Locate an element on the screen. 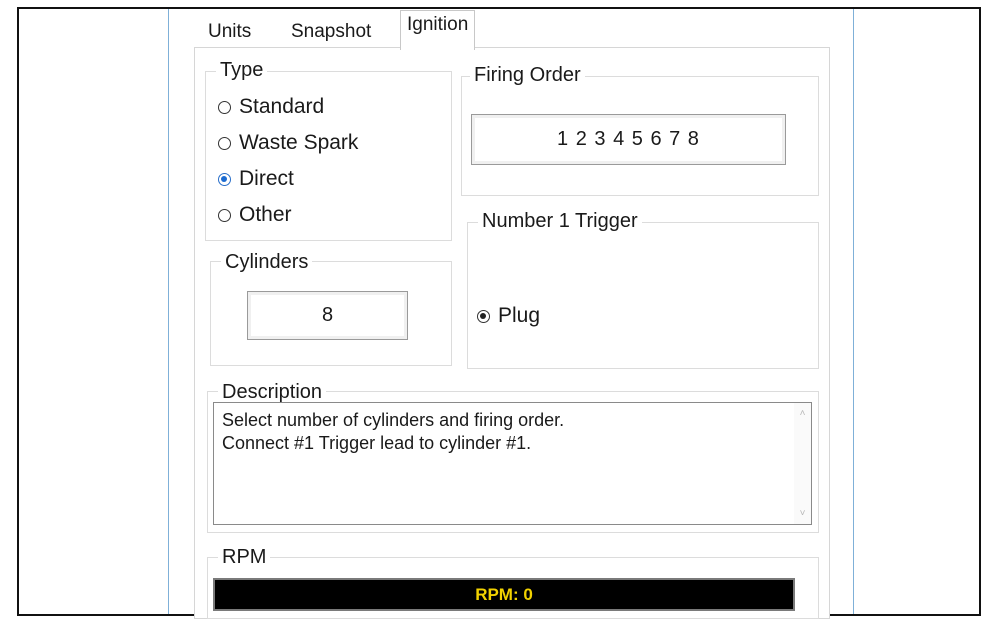 The image size is (1001, 623). rpm-group: RPM RPM: 0 is located at coordinates (513, 582).